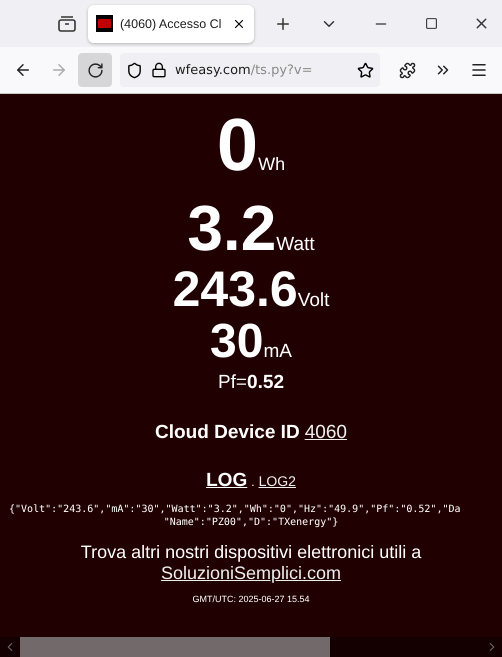 This screenshot has width=502, height=657. I want to click on favicon-icon, so click(104, 23).